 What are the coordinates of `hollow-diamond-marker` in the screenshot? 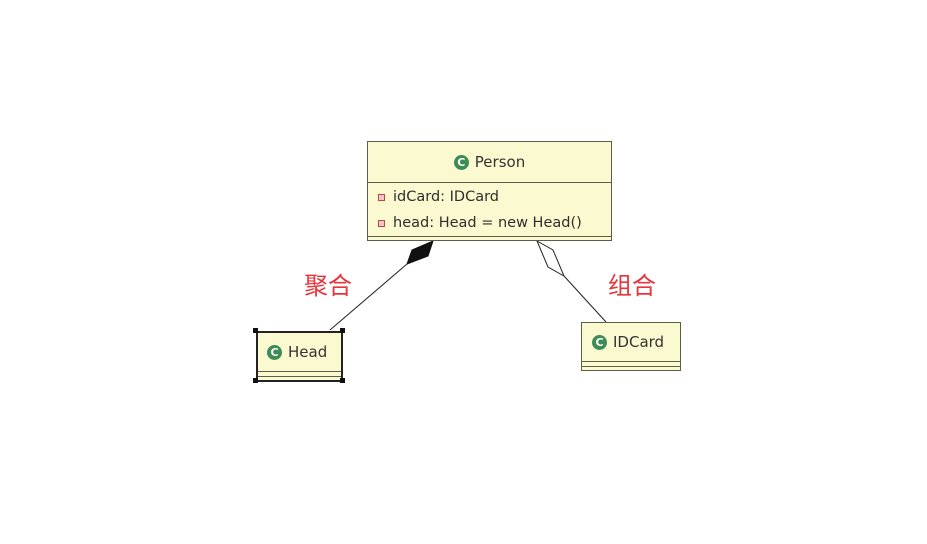 It's located at (550, 258).